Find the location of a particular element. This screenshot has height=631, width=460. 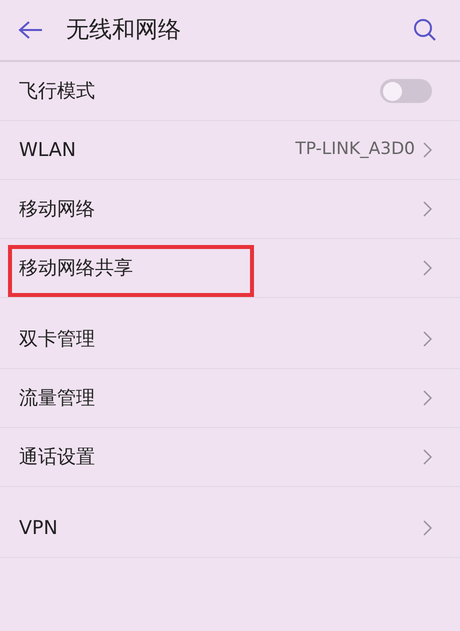

row-label: 飞行模式 is located at coordinates (57, 91).